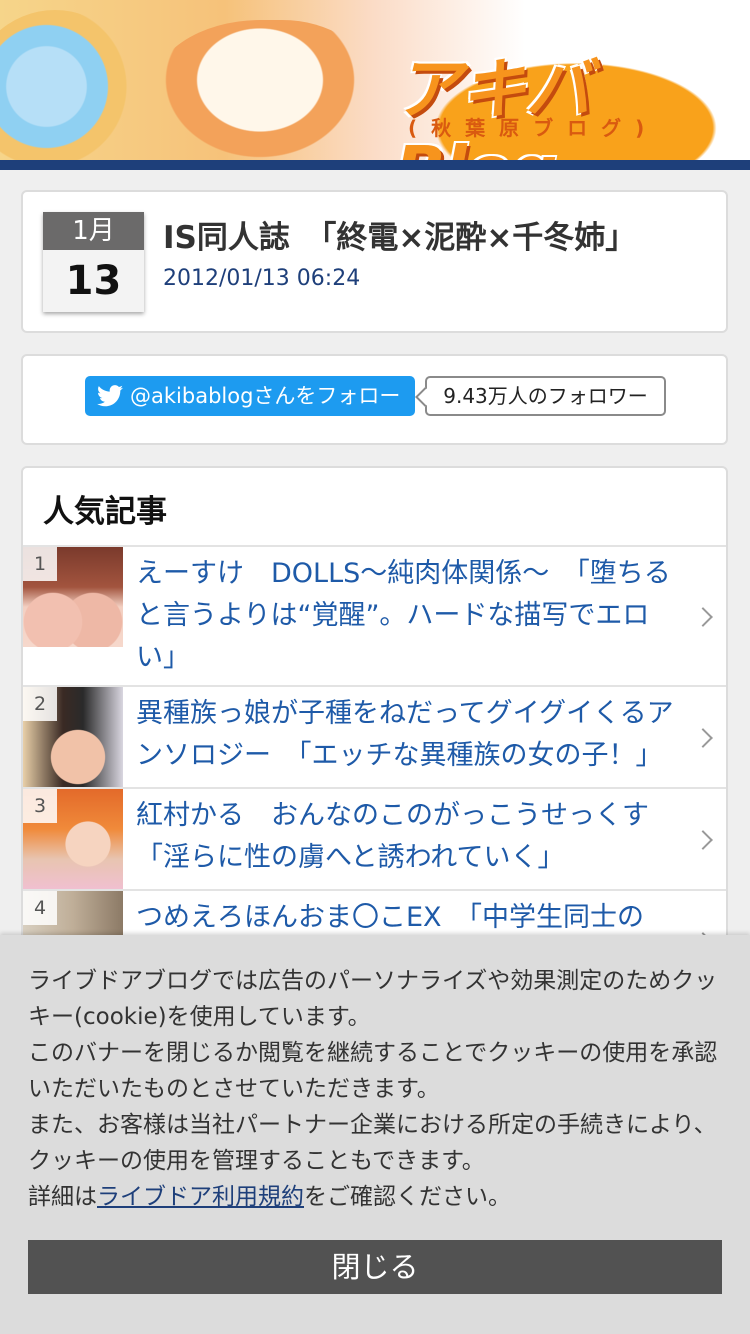 The width and height of the screenshot is (750, 1334). What do you see at coordinates (70, 85) in the screenshot?
I see `mascot-illustration` at bounding box center [70, 85].